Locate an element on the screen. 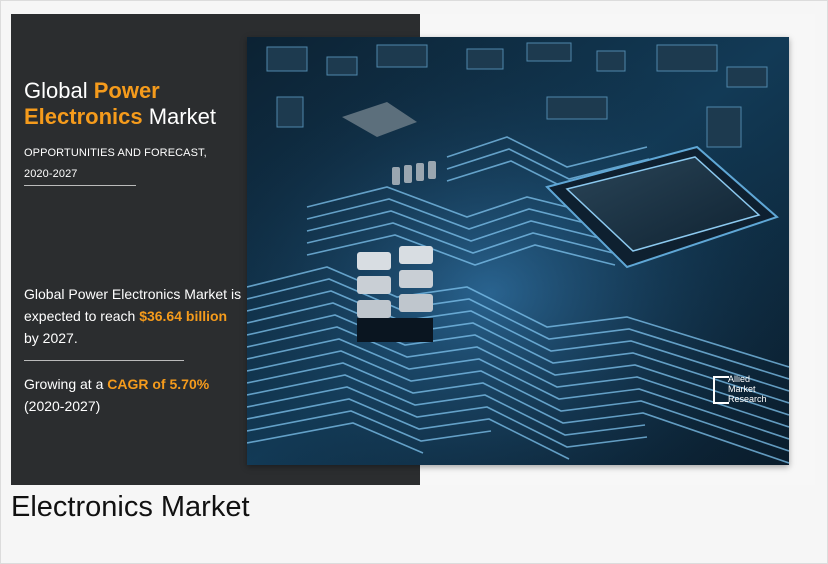 The image size is (828, 564). cagr-statement: Growing at a CAGR of 5.70% (2020-2027) is located at coordinates (139, 395).